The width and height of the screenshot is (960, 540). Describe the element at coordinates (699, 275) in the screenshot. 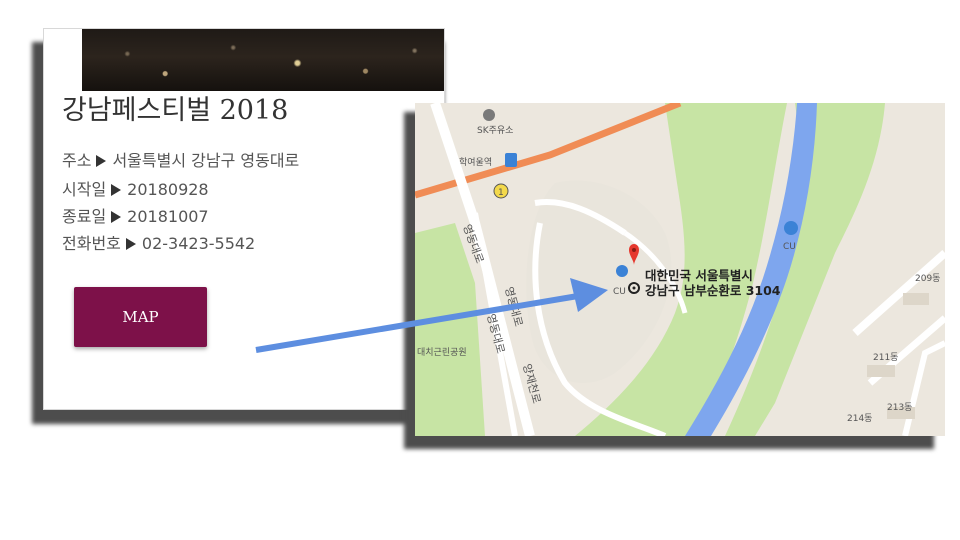

I see `map-address-line1: 대한민국 서울특별시` at that location.